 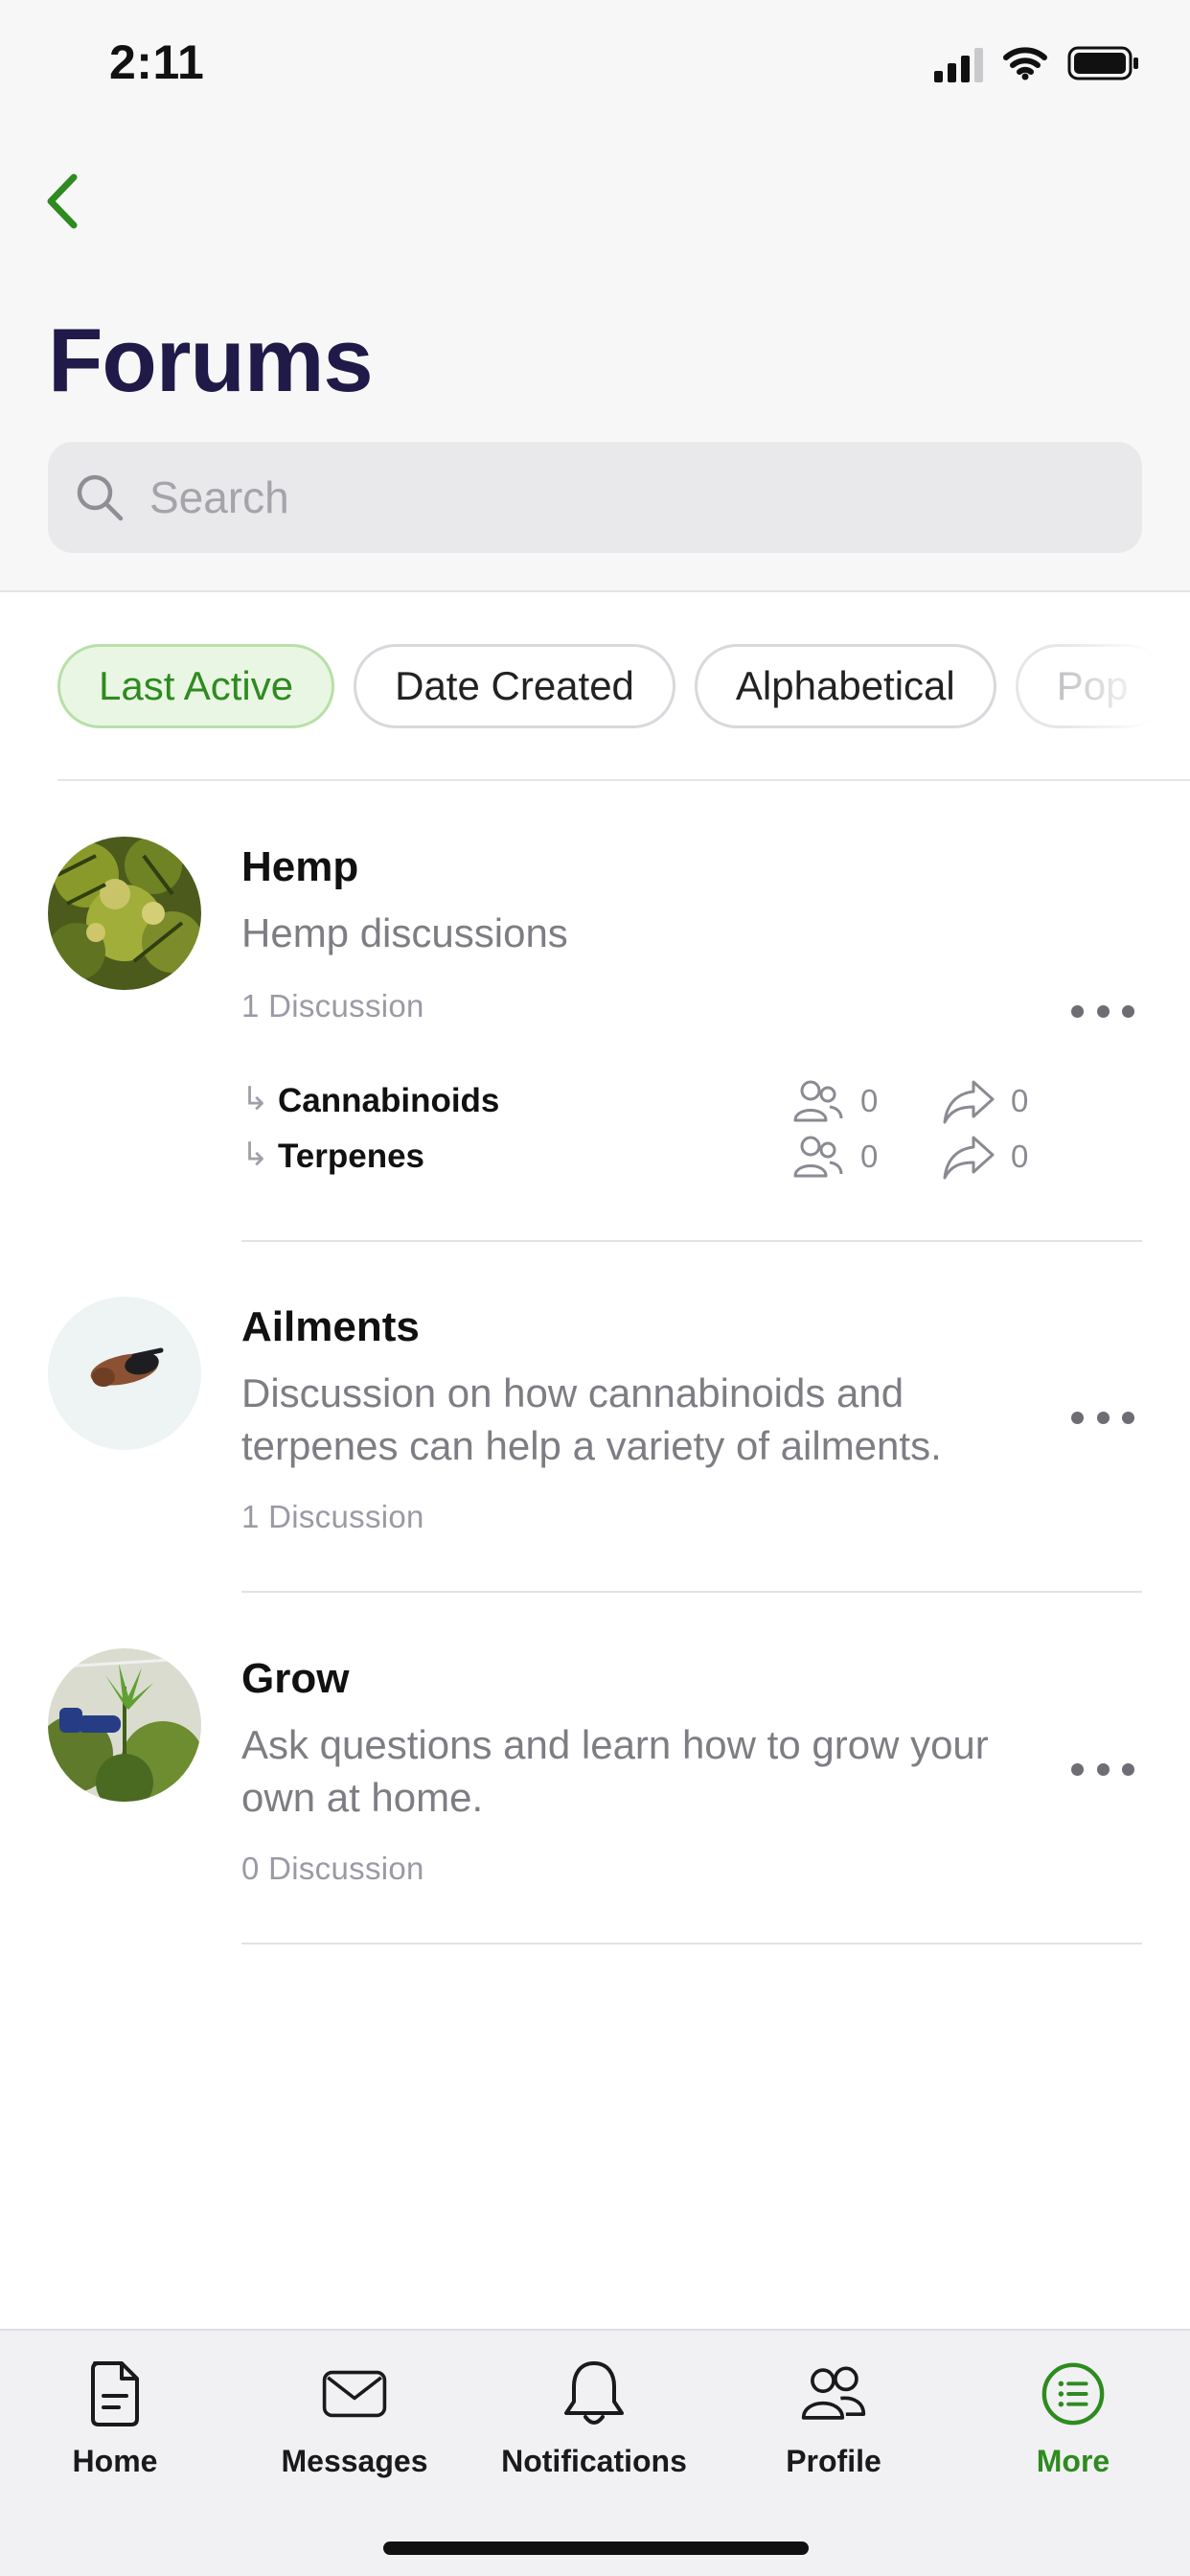 I want to click on subforum-name: Cannabinoids, so click(x=389, y=1100).